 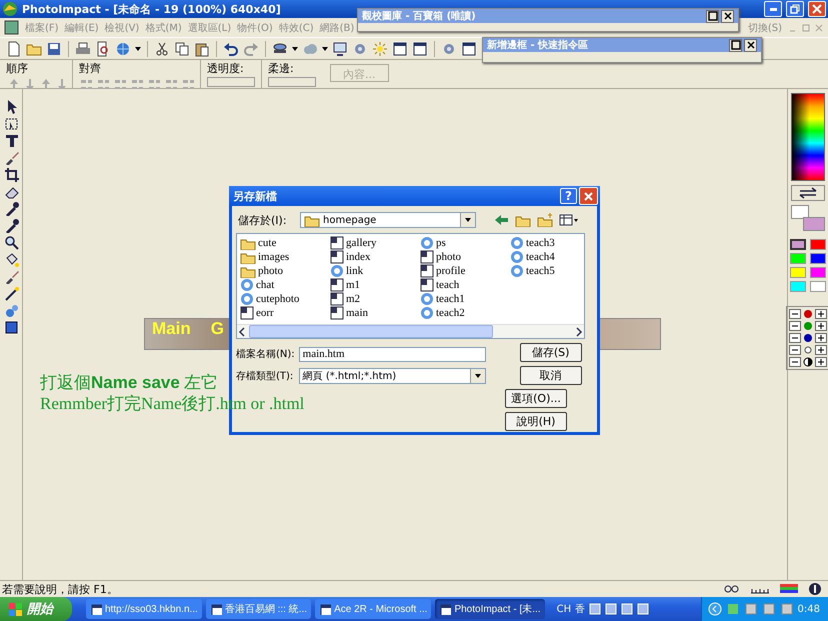 What do you see at coordinates (465, 243) in the screenshot?
I see `file-item: ps` at bounding box center [465, 243].